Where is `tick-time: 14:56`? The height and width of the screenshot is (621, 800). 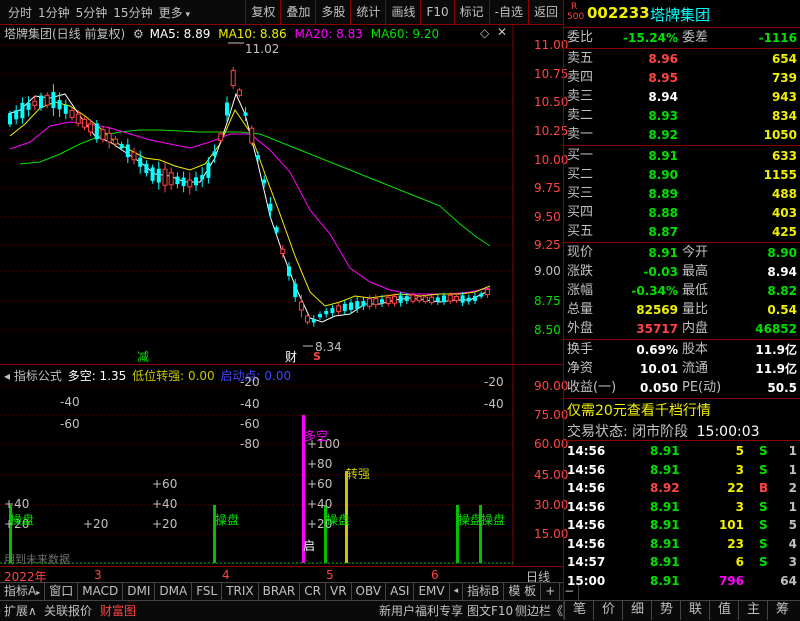
tick-time: 14:56 is located at coordinates (586, 469).